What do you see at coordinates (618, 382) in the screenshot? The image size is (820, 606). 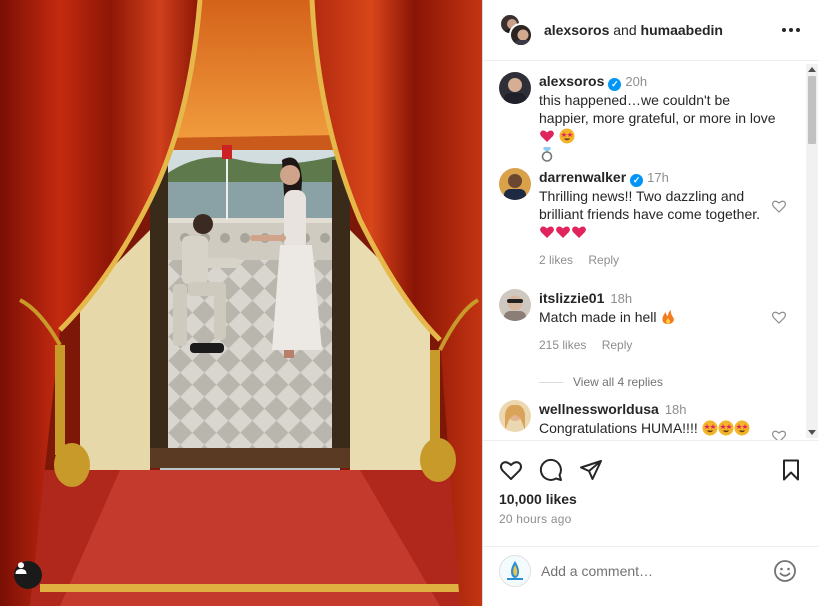 I see `view-replies-label: View all 4 replies` at bounding box center [618, 382].